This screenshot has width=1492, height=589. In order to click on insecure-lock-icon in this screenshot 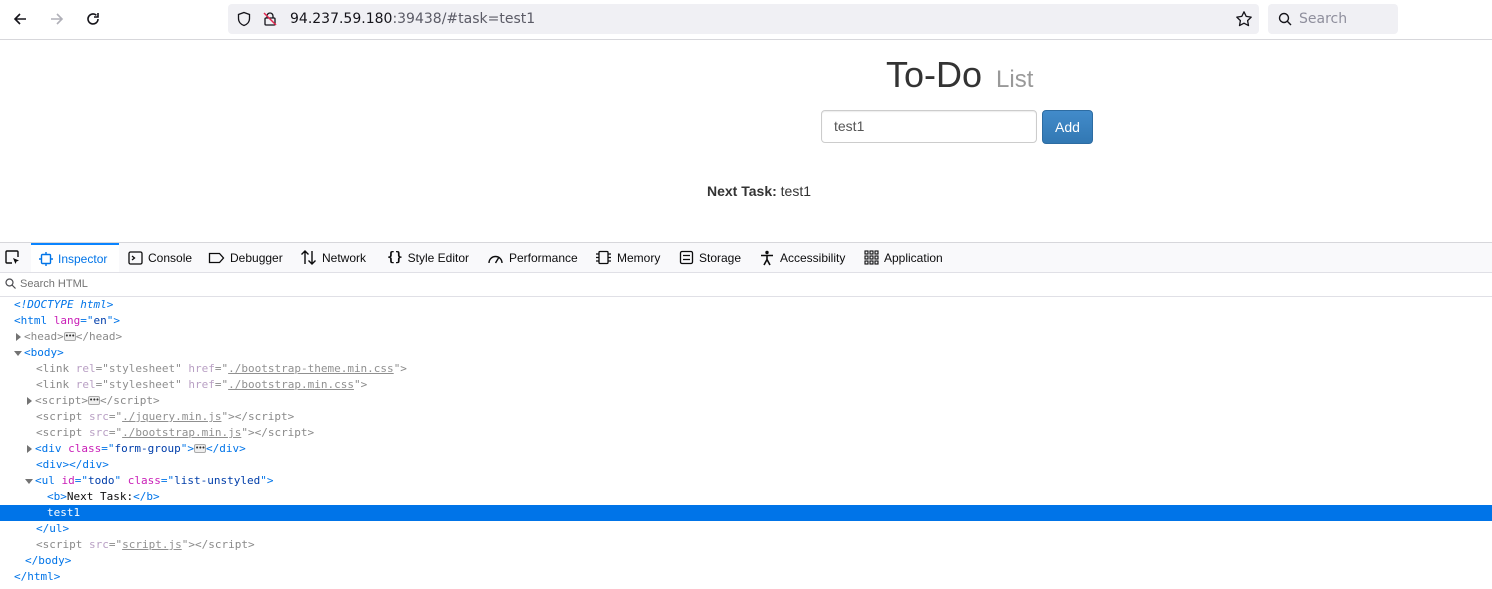, I will do `click(270, 19)`.